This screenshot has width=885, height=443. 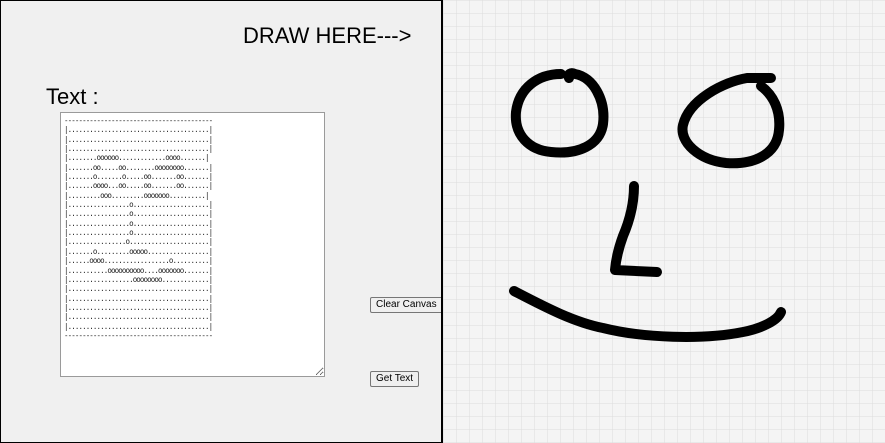 I want to click on get-text-button: Get Text, so click(x=395, y=379).